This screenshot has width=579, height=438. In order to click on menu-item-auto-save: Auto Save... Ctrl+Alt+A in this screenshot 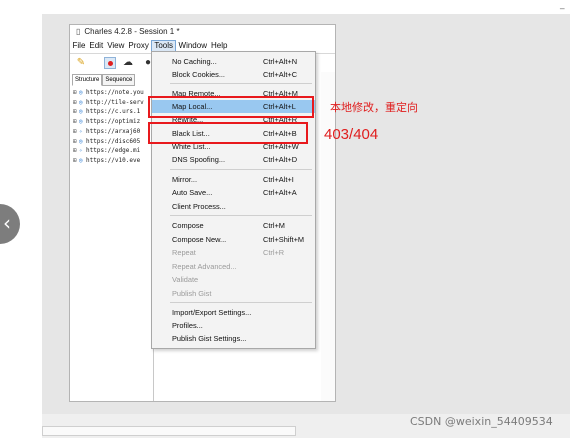, I will do `click(233, 192)`.